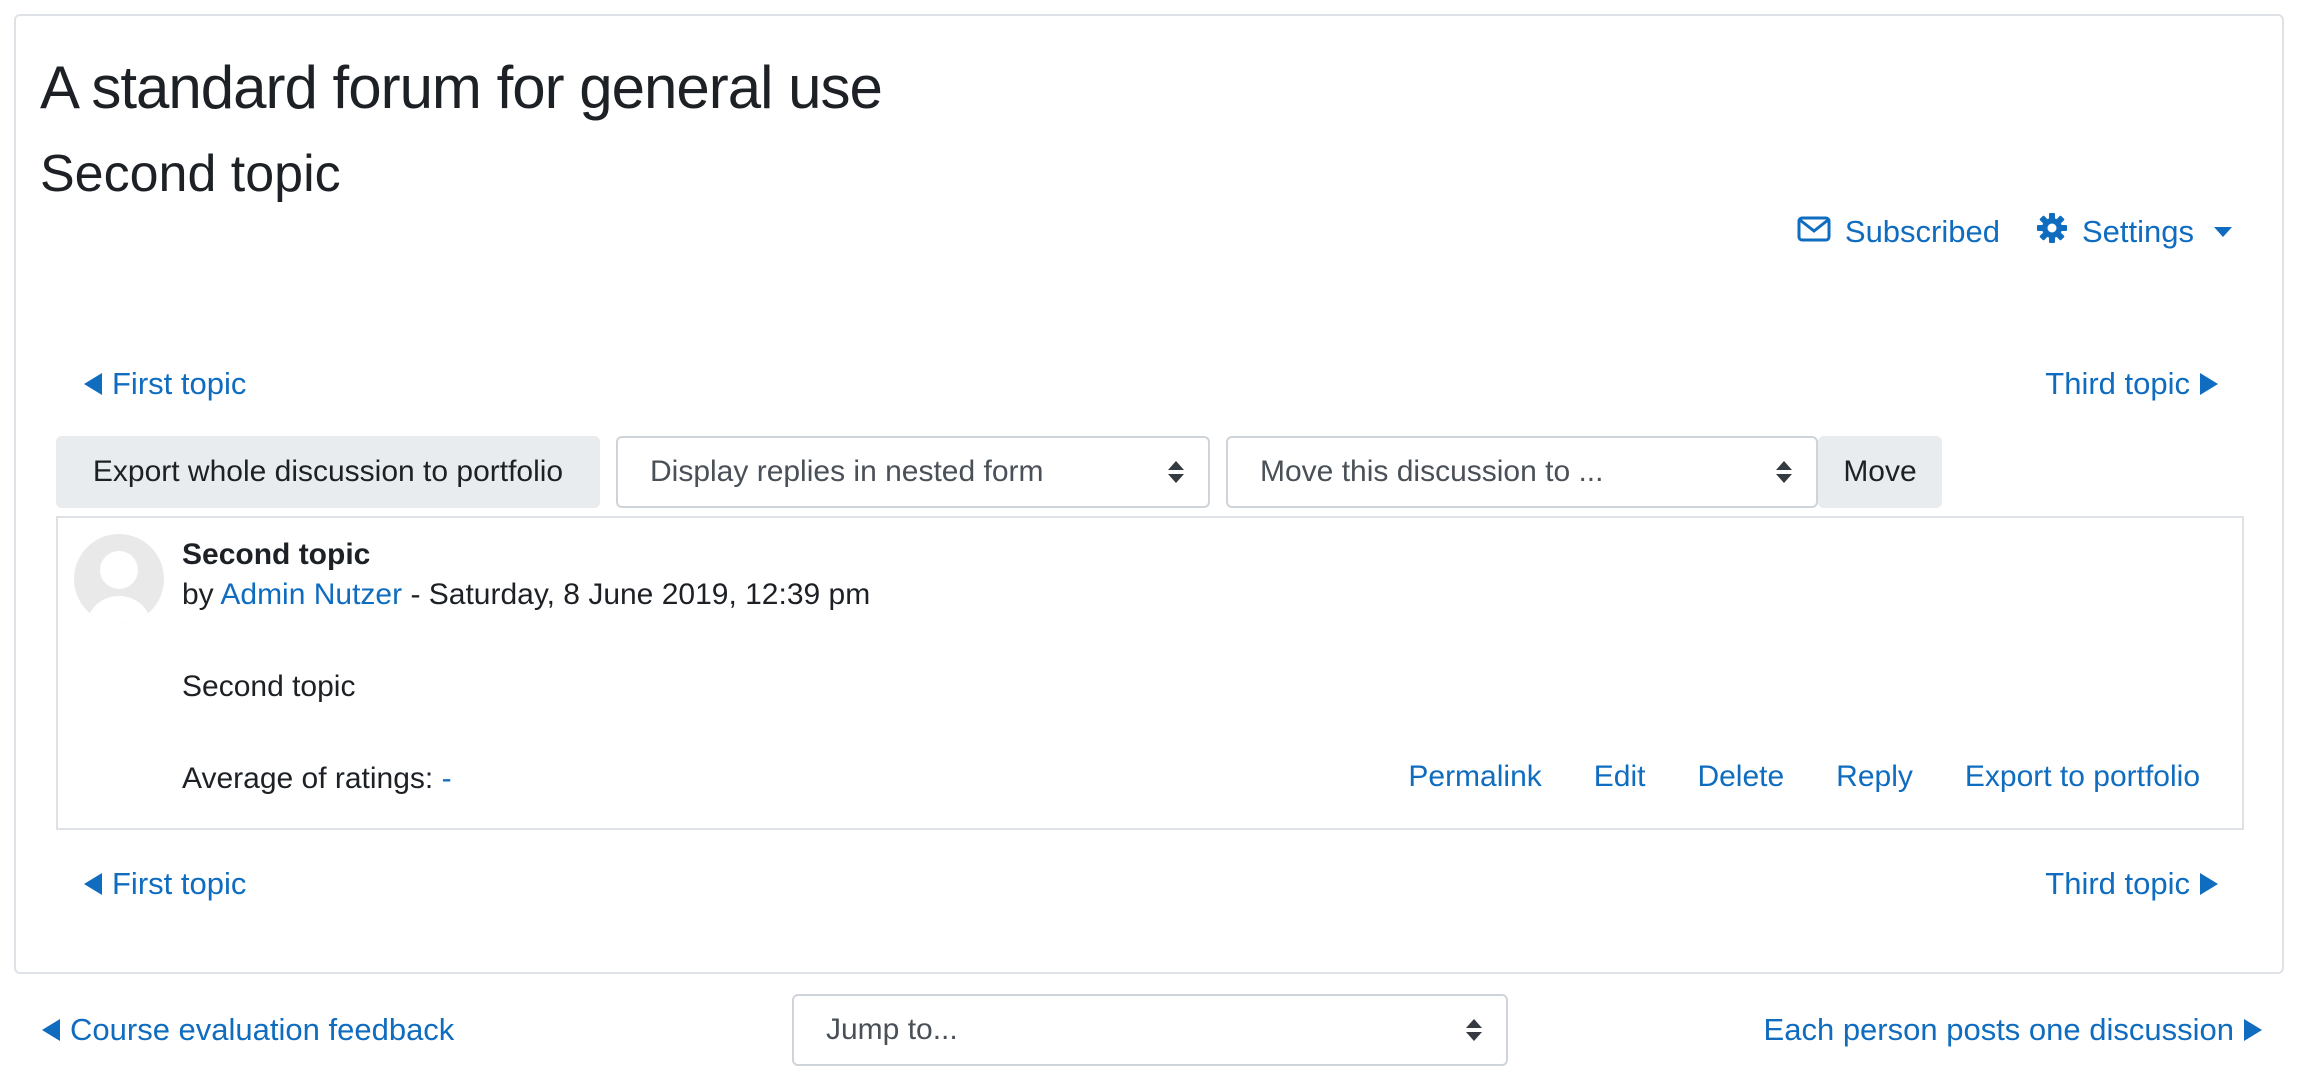  I want to click on caret-down-icon, so click(2223, 232).